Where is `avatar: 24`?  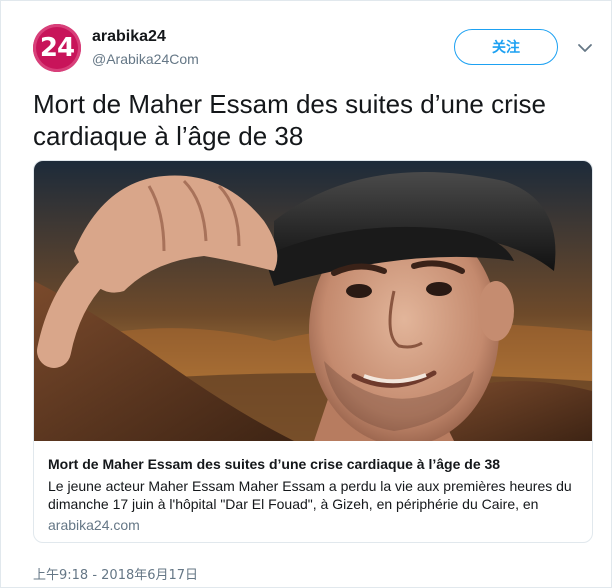 avatar: 24 is located at coordinates (57, 48).